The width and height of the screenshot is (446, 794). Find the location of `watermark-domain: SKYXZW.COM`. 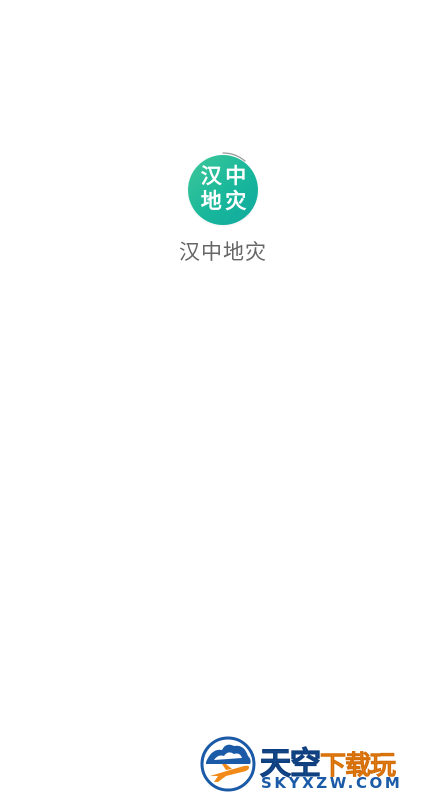

watermark-domain: SKYXZW.COM is located at coordinates (332, 783).